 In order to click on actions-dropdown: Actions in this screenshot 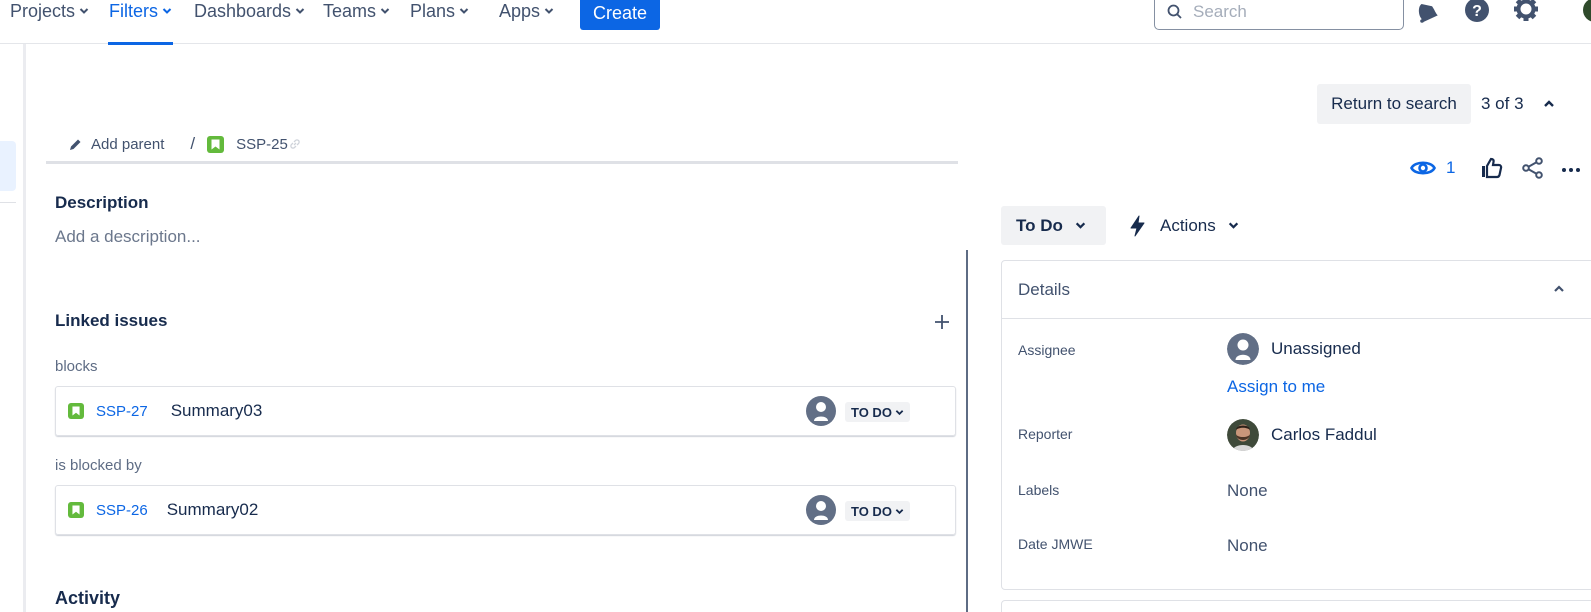, I will do `click(1183, 225)`.